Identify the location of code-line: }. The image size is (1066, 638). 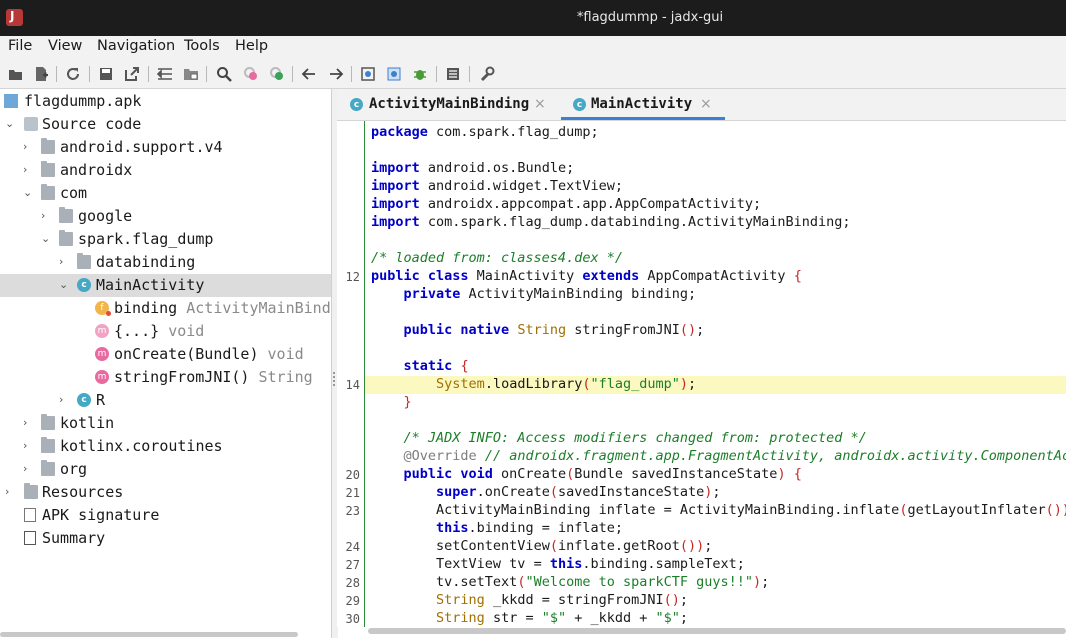
(407, 402).